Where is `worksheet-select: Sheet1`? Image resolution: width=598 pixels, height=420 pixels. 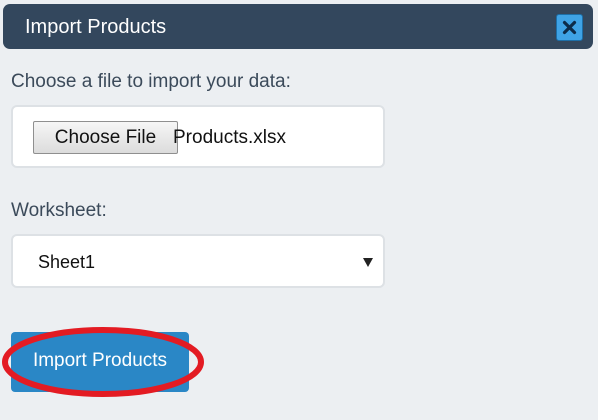 worksheet-select: Sheet1 is located at coordinates (198, 261).